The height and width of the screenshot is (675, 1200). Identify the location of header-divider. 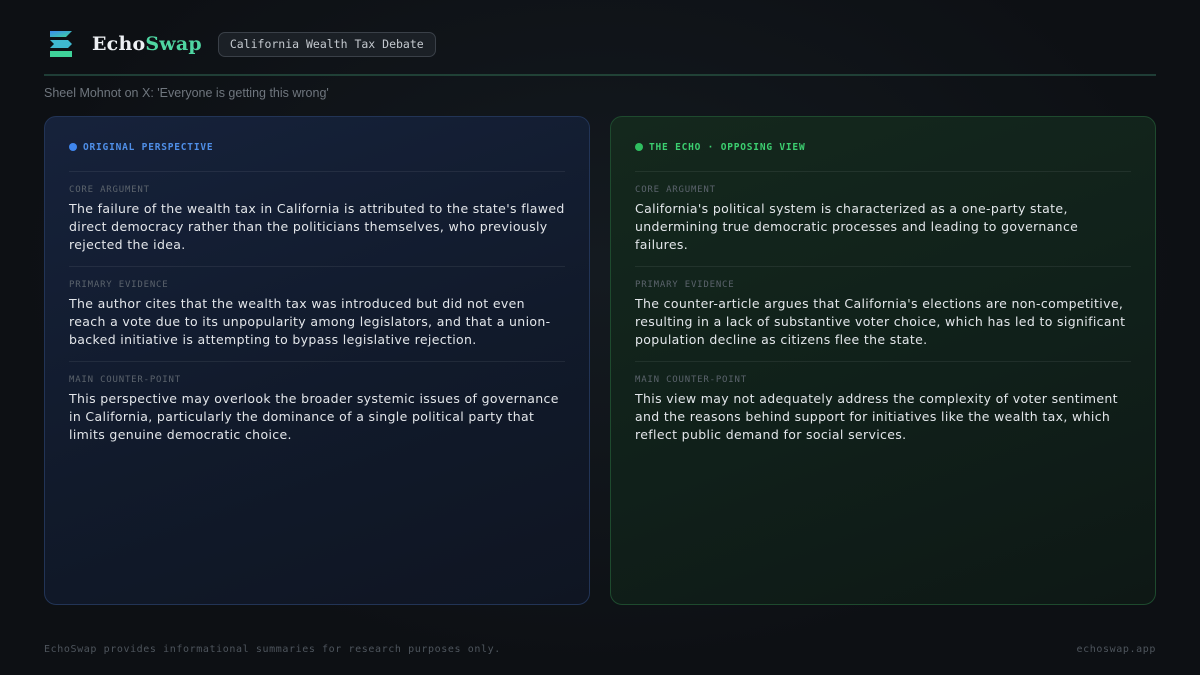
(600, 75).